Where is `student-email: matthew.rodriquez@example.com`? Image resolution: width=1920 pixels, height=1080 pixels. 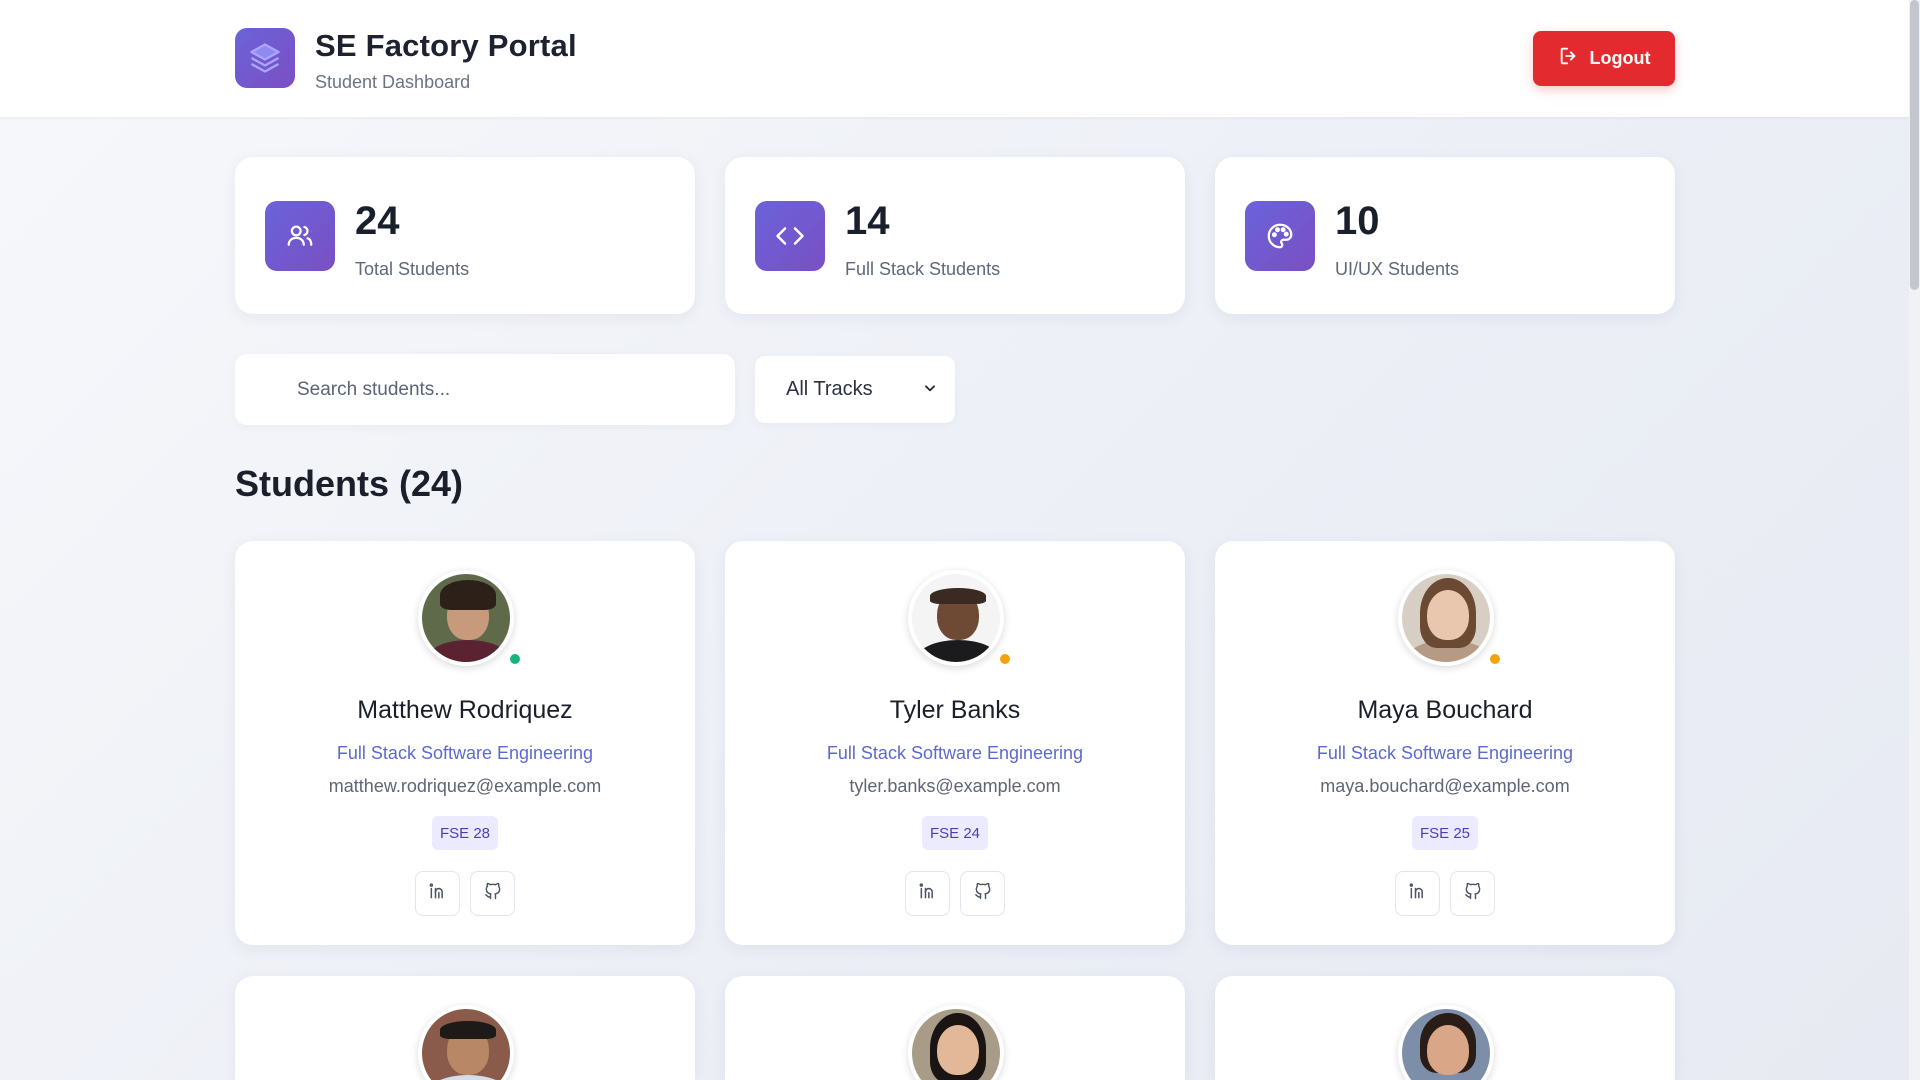 student-email: matthew.rodriquez@example.com is located at coordinates (465, 786).